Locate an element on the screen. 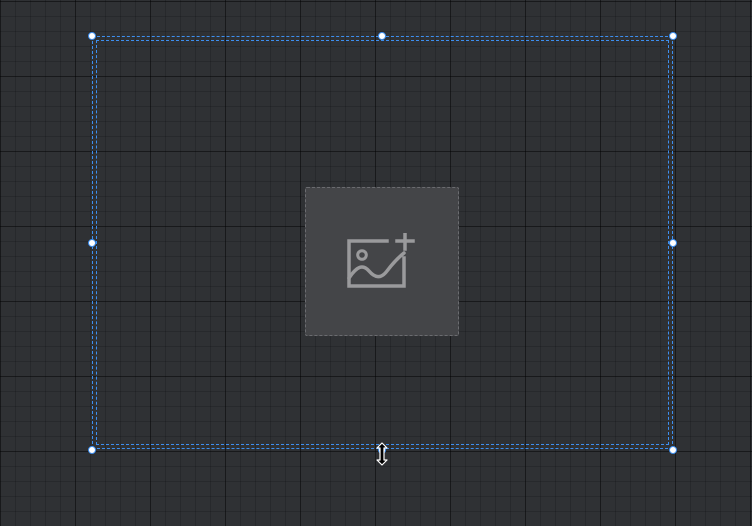 This screenshot has width=752, height=526. resize-handle-left is located at coordinates (92, 243).